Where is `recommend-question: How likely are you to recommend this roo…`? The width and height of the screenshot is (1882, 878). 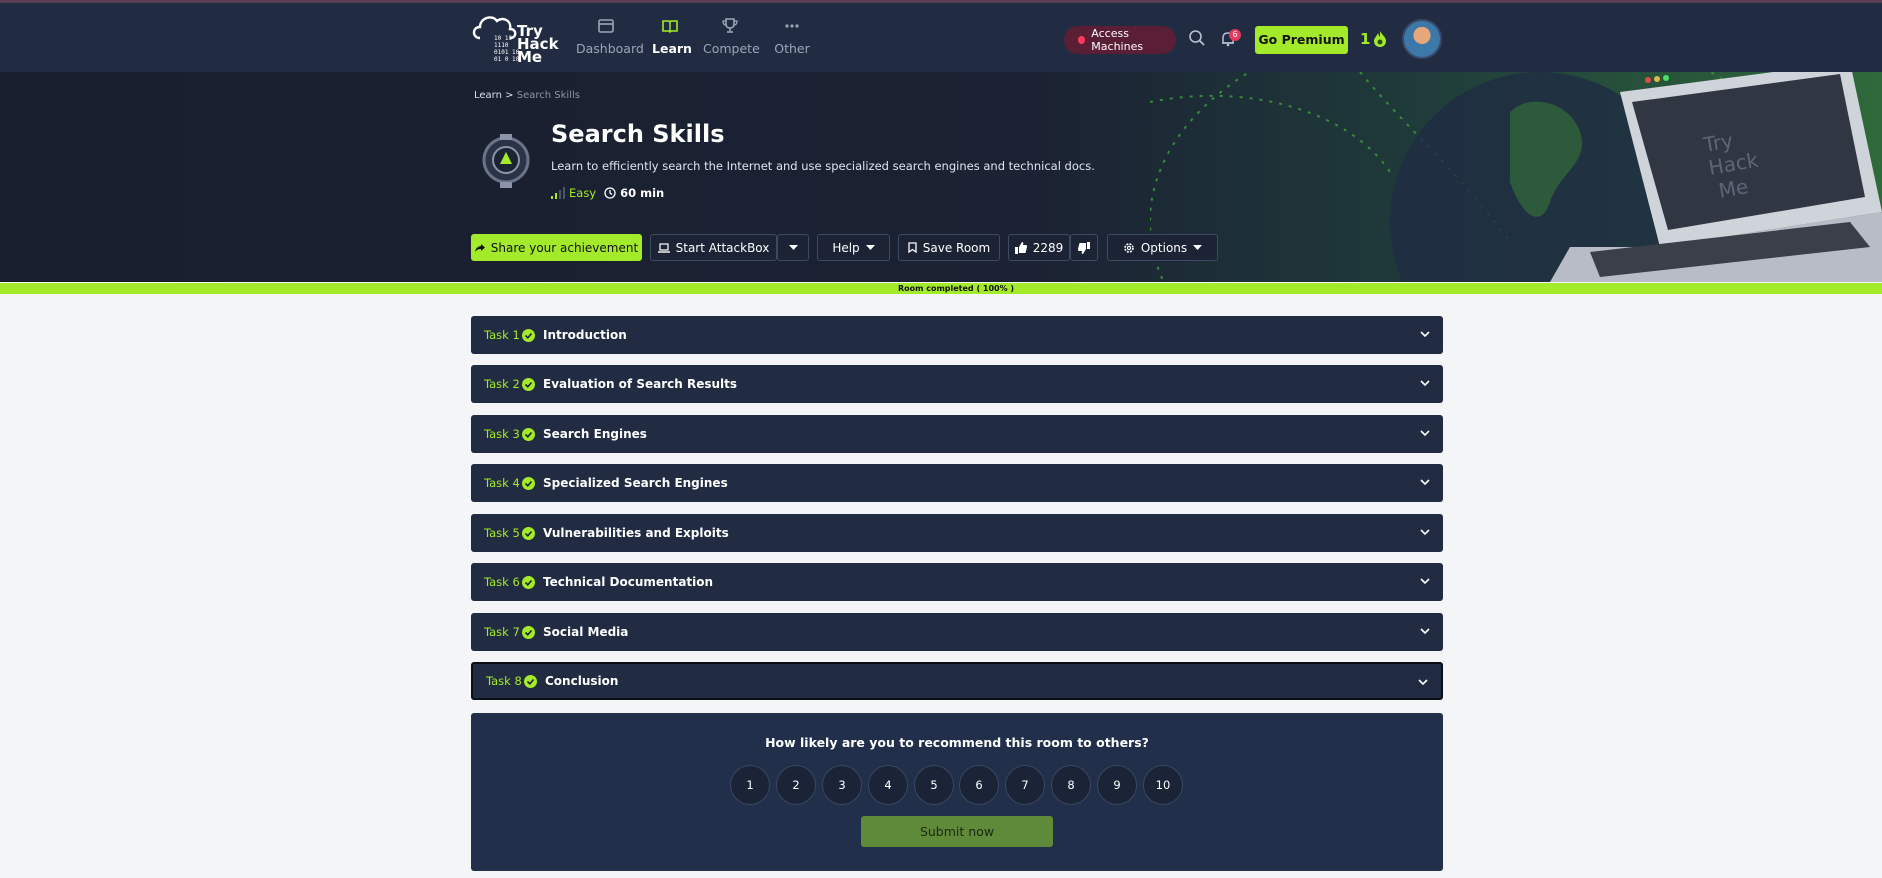 recommend-question: How likely are you to recommend this roo… is located at coordinates (957, 742).